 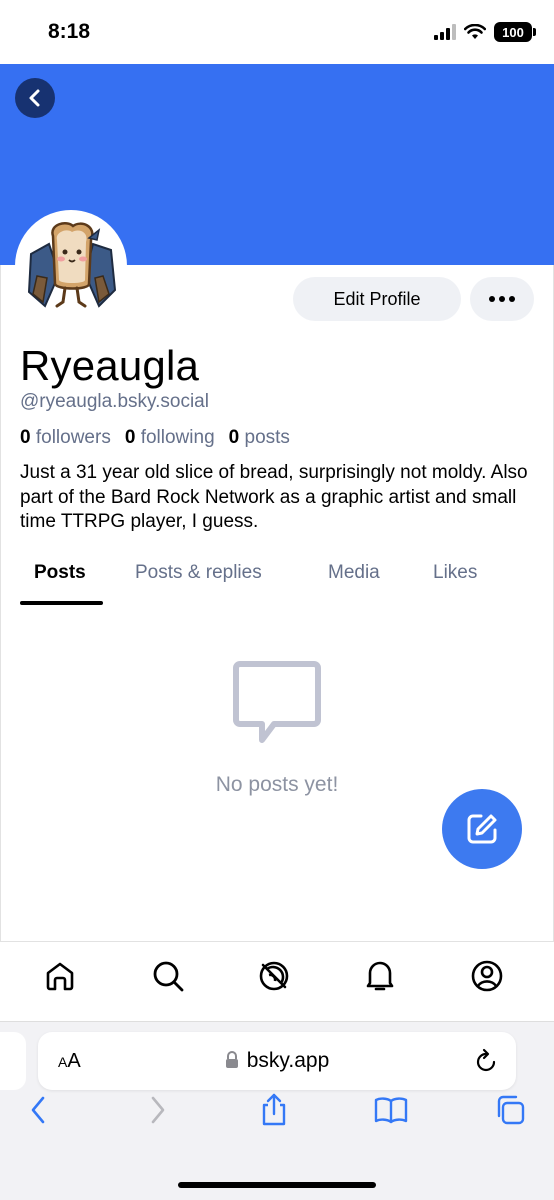 I want to click on search-icon, so click(x=168, y=976).